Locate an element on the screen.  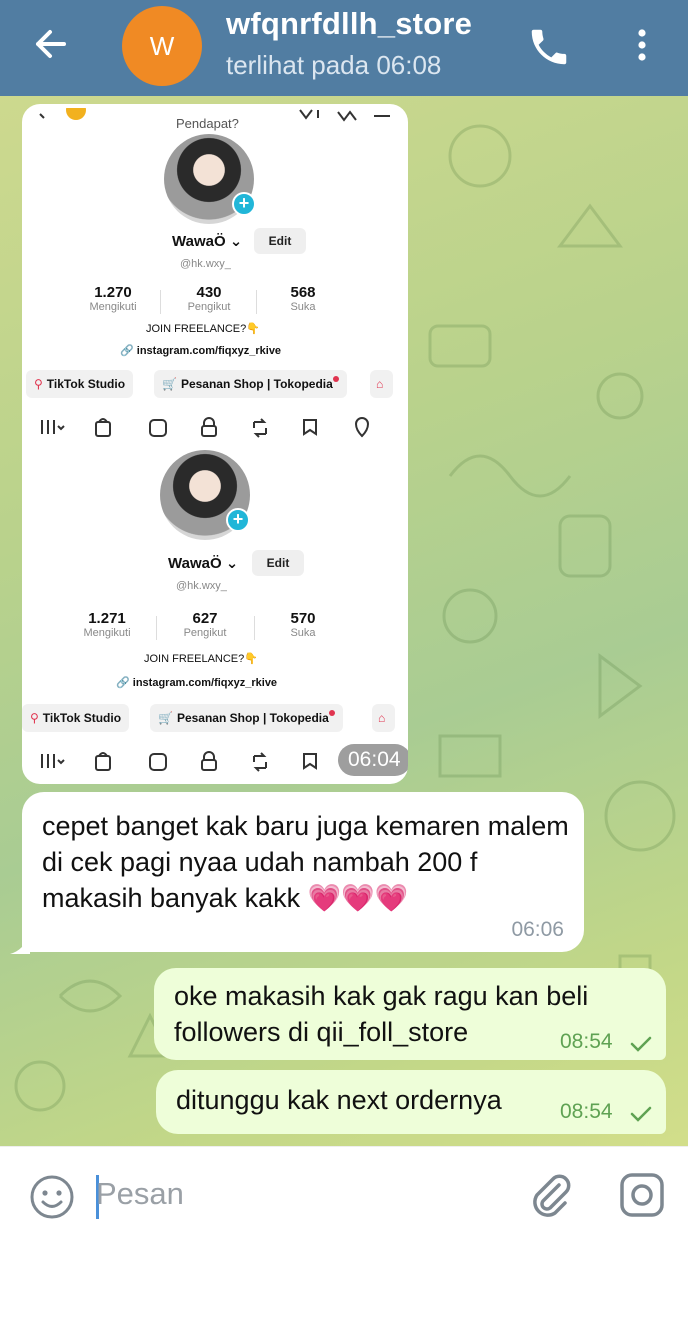
image-timestamp: 06:04 is located at coordinates (373, 760).